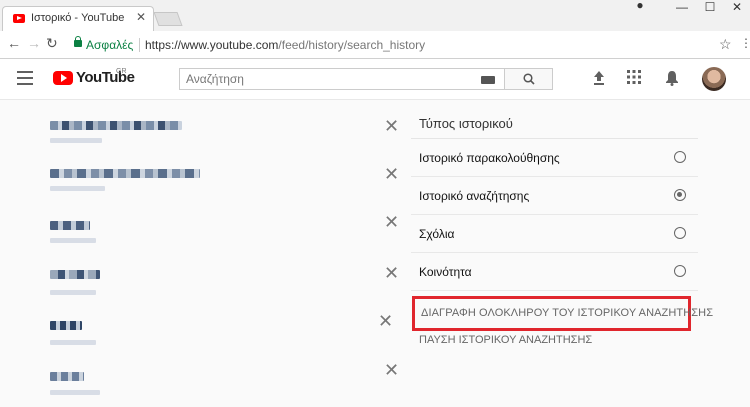 This screenshot has height=407, width=750. Describe the element at coordinates (505, 340) in the screenshot. I see `pause-search-history-button: ΠΑΥΣΗ ΙΣΤΟΡΙΚΟΥ ΑΝΑΖΗΤΗΣΗΣ` at that location.